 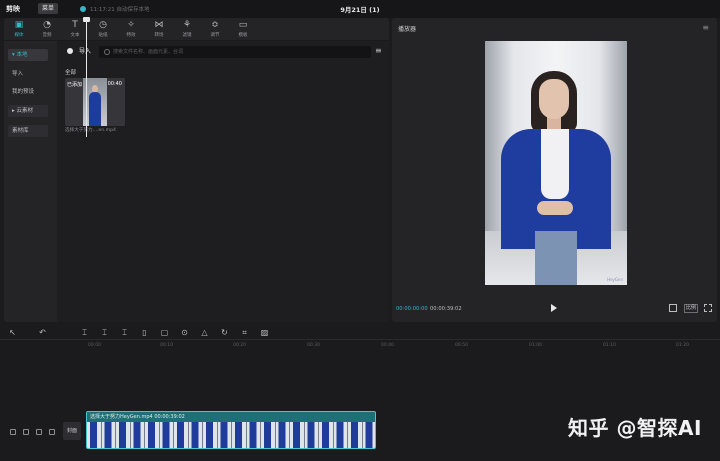 I want to click on search-input, so click(x=238, y=52).